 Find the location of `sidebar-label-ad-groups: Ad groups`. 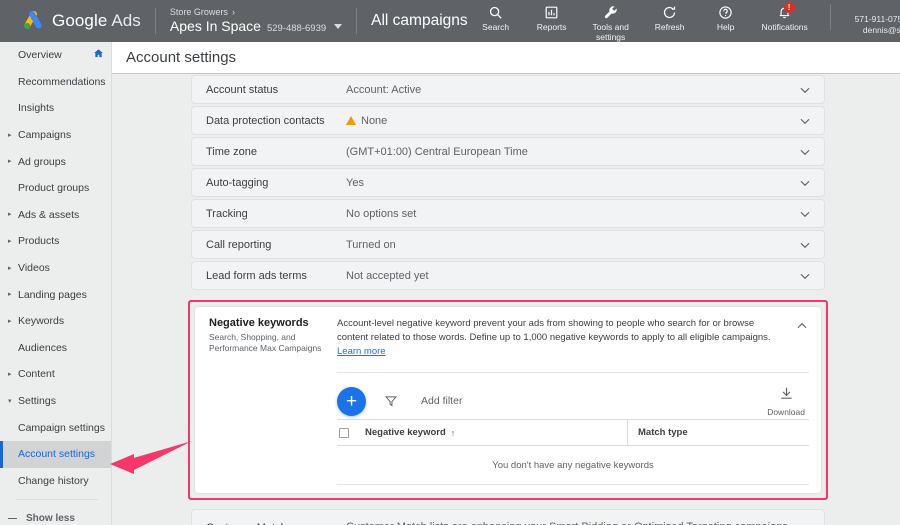

sidebar-label-ad-groups: Ad groups is located at coordinates (42, 161).